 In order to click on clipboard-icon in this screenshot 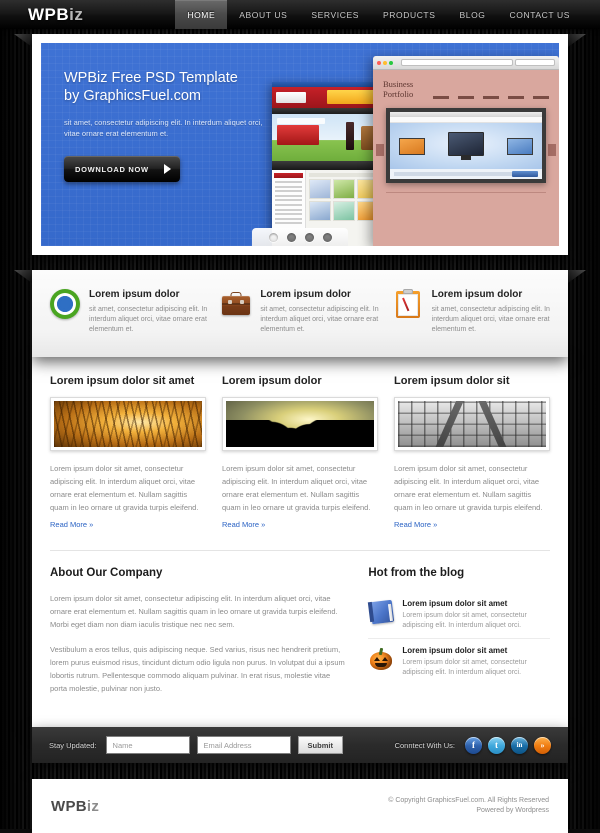, I will do `click(408, 304)`.